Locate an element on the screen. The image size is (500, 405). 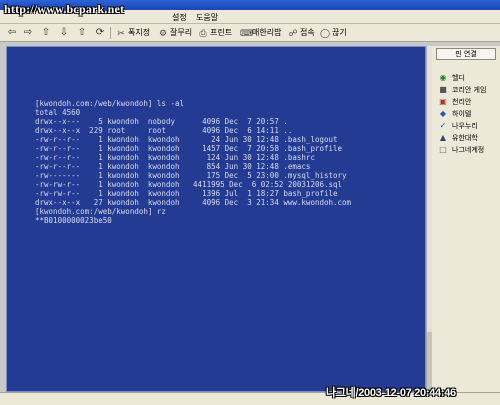
keyboard-icon: ⌨ is located at coordinates (246, 34).